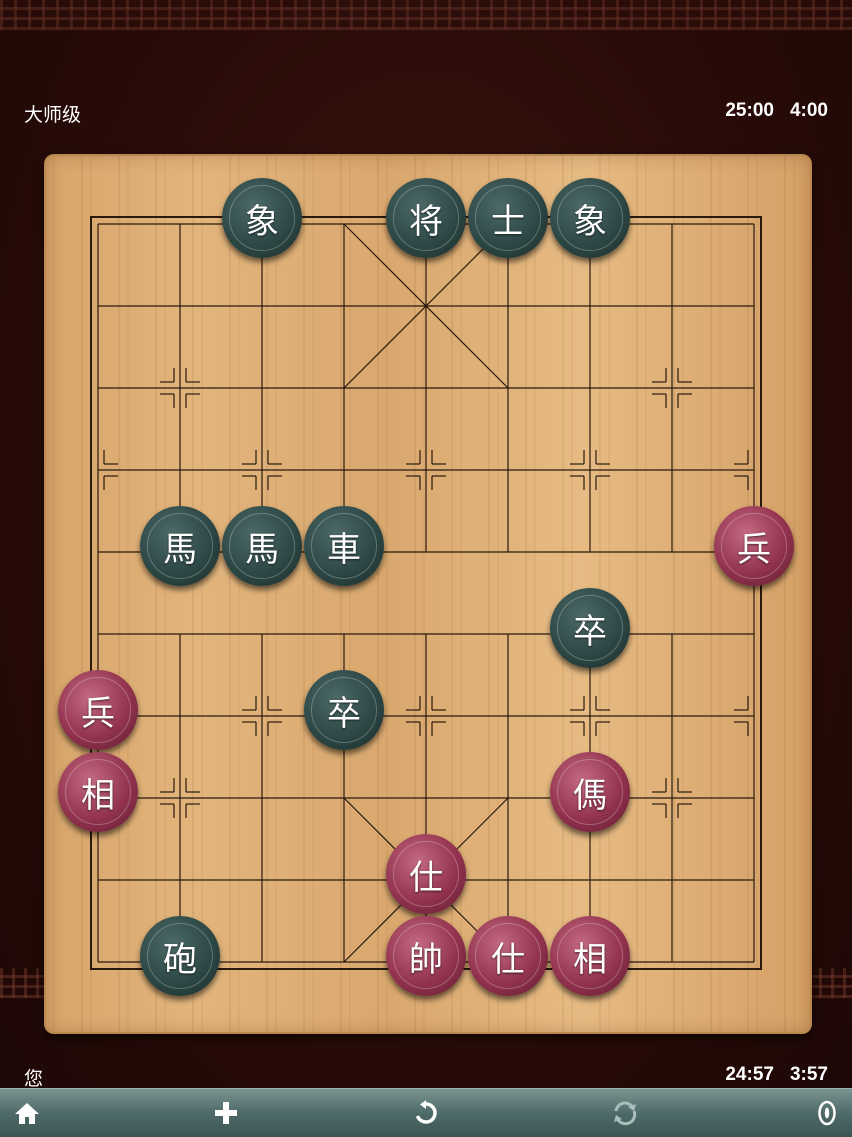 The image size is (852, 1137). What do you see at coordinates (22, 983) in the screenshot?
I see `left-border-pattern` at bounding box center [22, 983].